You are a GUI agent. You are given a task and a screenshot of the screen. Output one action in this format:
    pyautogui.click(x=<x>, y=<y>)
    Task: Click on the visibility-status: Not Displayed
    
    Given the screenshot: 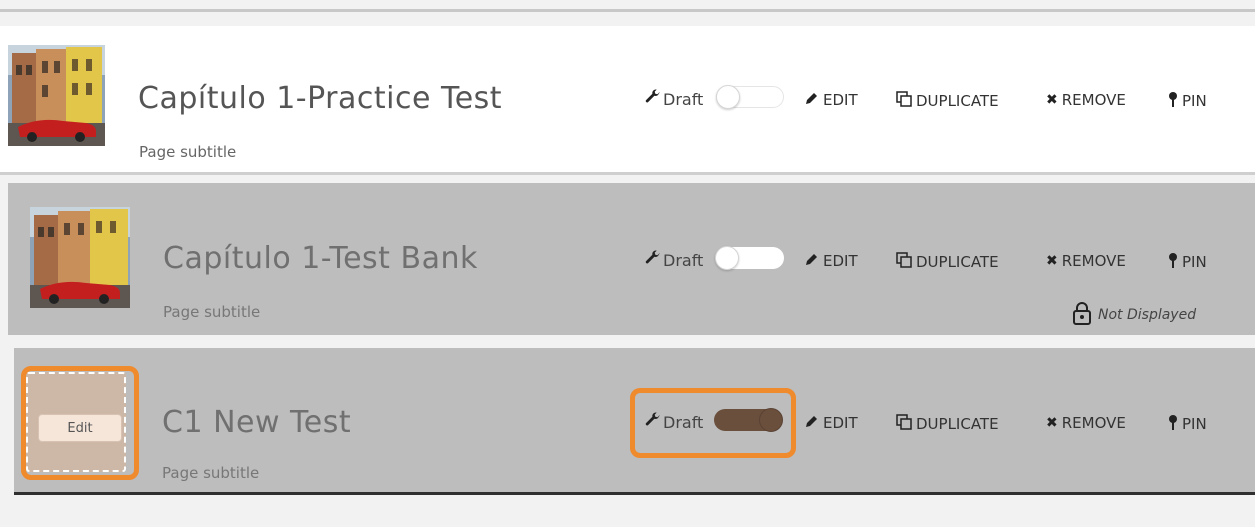 What is the action you would take?
    pyautogui.click(x=1134, y=313)
    